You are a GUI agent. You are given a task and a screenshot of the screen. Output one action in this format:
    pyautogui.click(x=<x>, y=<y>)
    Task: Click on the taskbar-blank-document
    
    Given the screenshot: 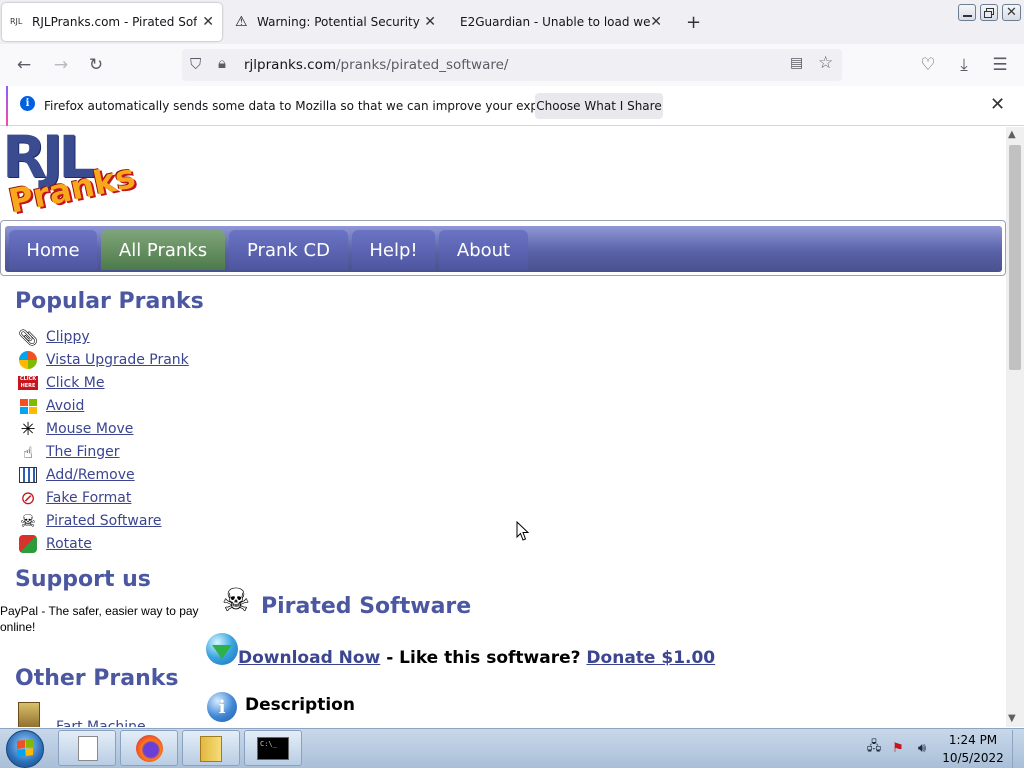 What is the action you would take?
    pyautogui.click(x=87, y=748)
    